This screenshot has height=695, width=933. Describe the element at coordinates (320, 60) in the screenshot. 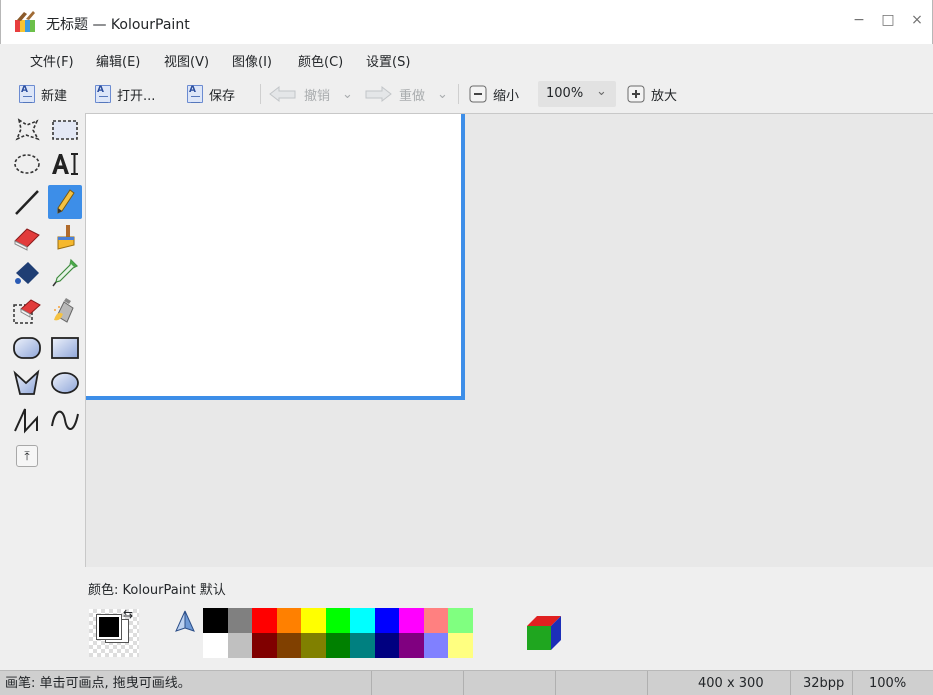

I see `menu-colors: 颜色(C)` at that location.